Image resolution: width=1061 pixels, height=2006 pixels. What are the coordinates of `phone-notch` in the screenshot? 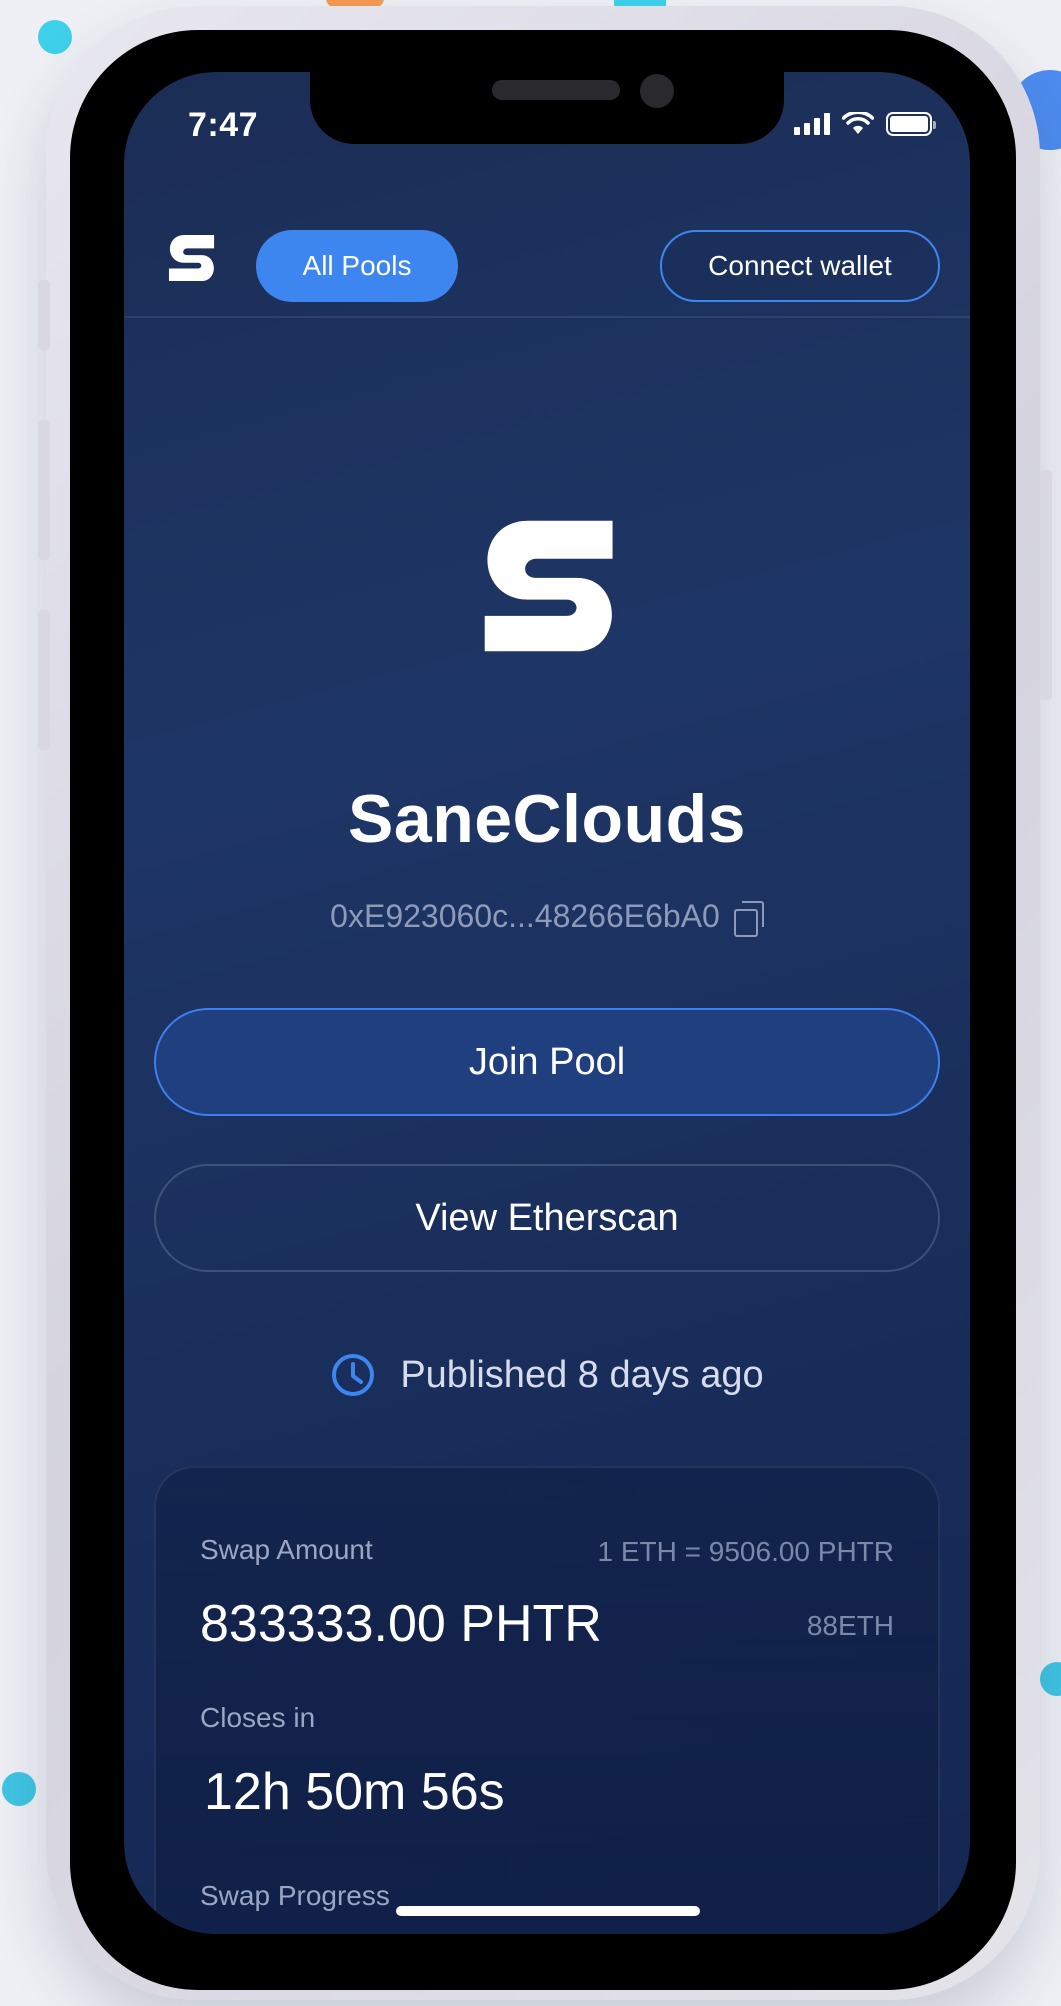 It's located at (547, 108).